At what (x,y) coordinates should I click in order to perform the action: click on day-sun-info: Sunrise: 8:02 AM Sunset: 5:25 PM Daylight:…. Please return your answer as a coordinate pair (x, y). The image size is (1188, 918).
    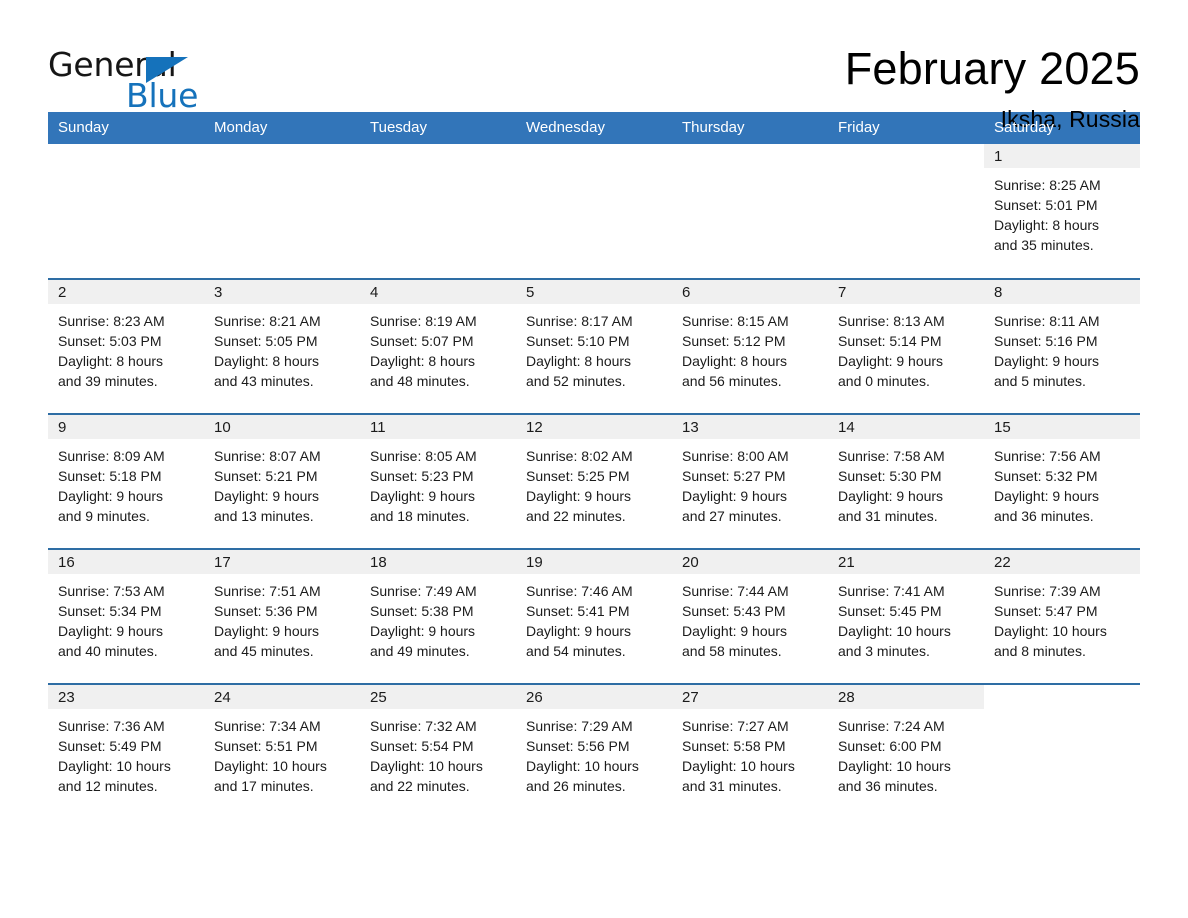
    Looking at the image, I should click on (594, 482).